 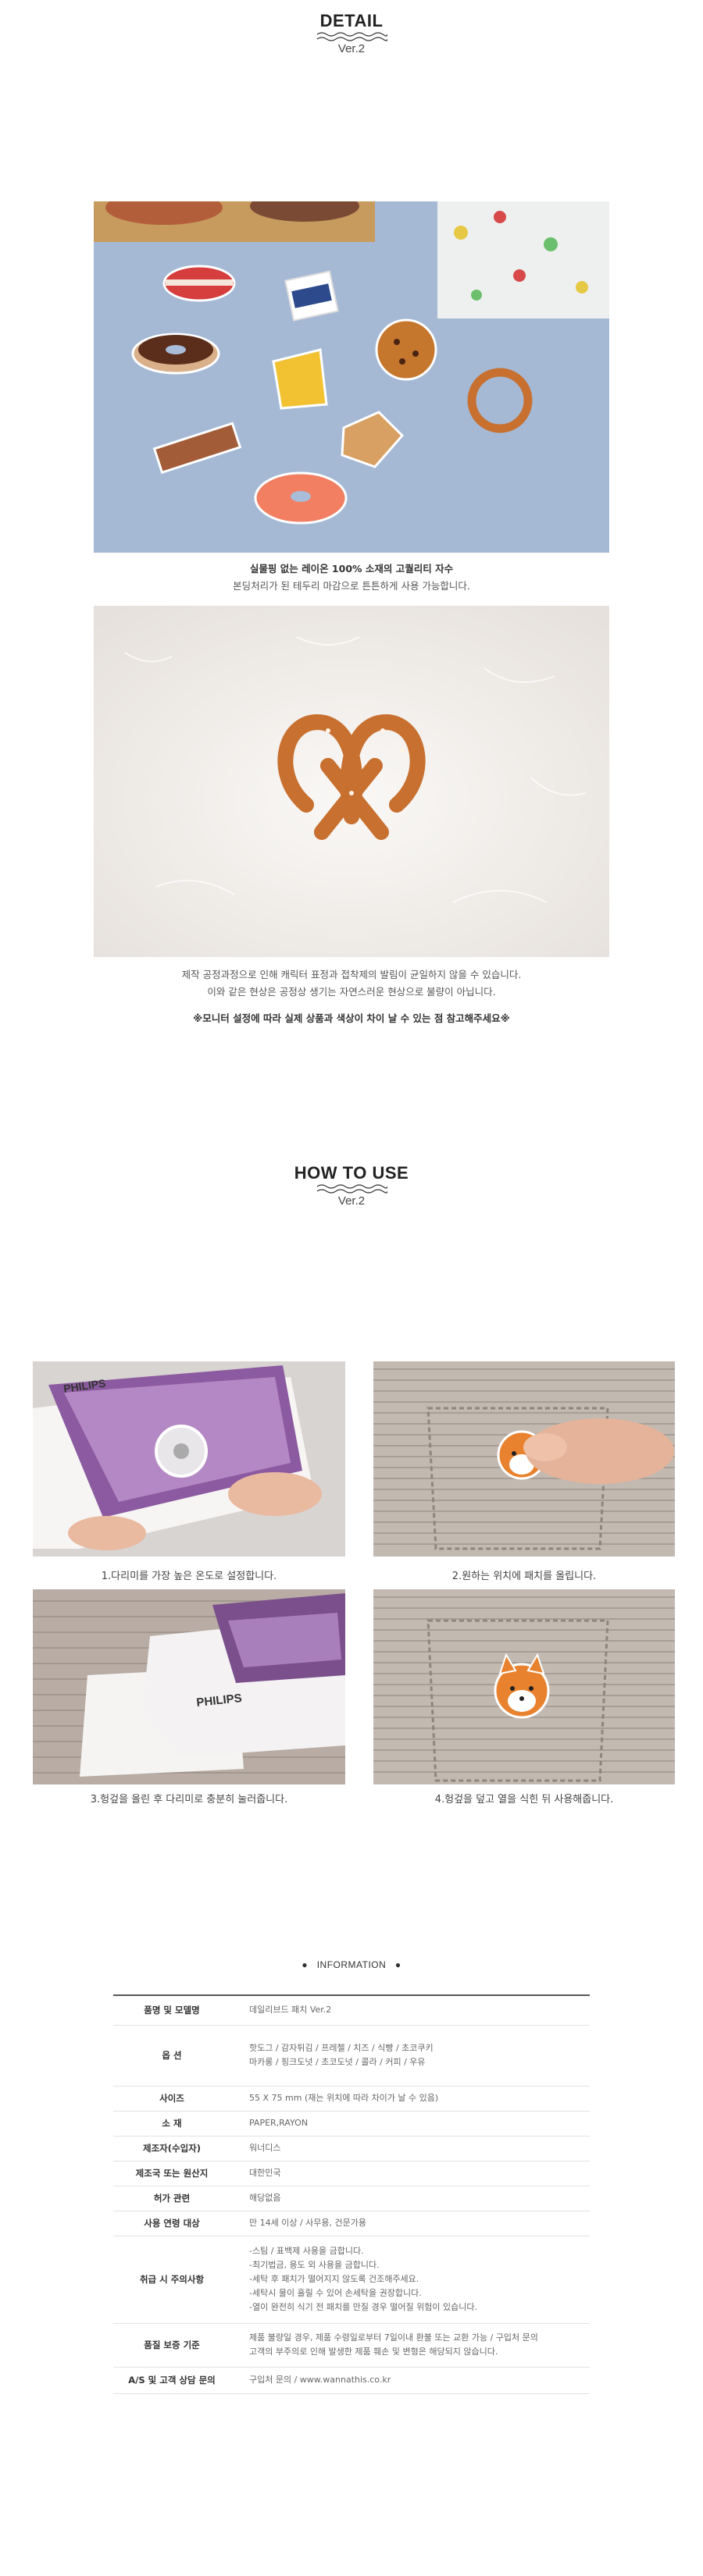 What do you see at coordinates (171, 2010) in the screenshot?
I see `info-key: 품명 및 모델명` at bounding box center [171, 2010].